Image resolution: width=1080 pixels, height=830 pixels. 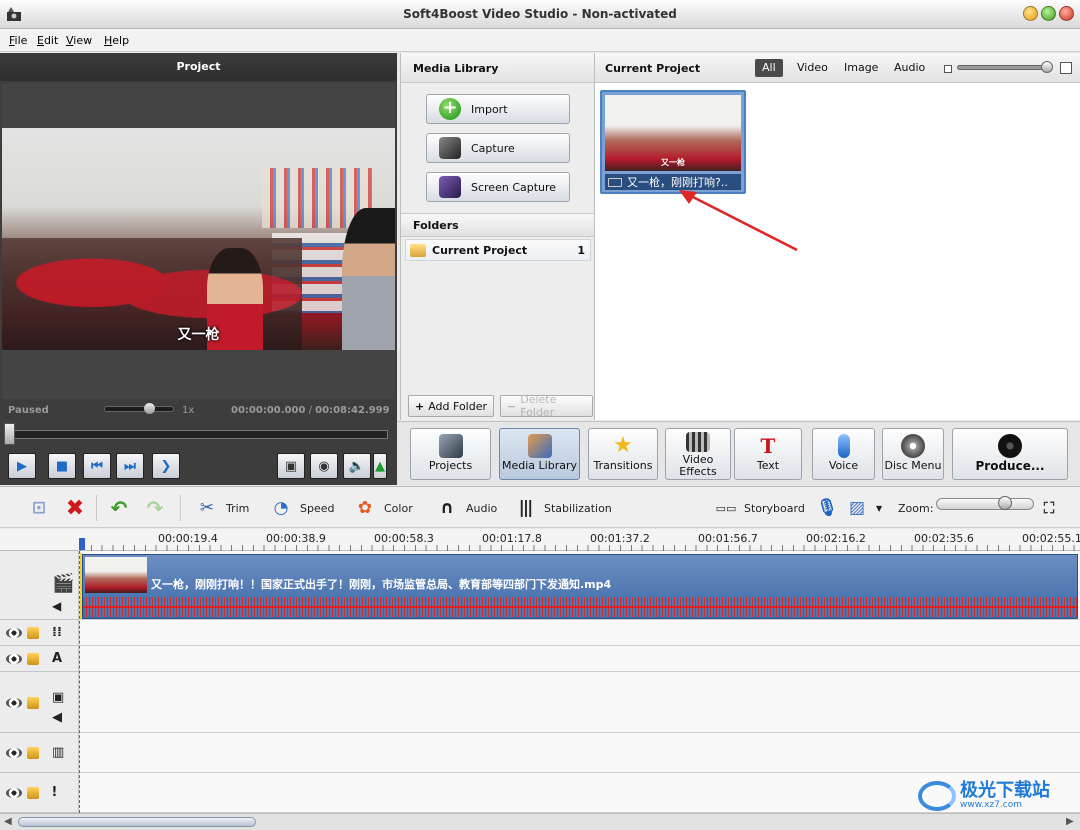 I want to click on video-frame: 又一枪, so click(x=198, y=239).